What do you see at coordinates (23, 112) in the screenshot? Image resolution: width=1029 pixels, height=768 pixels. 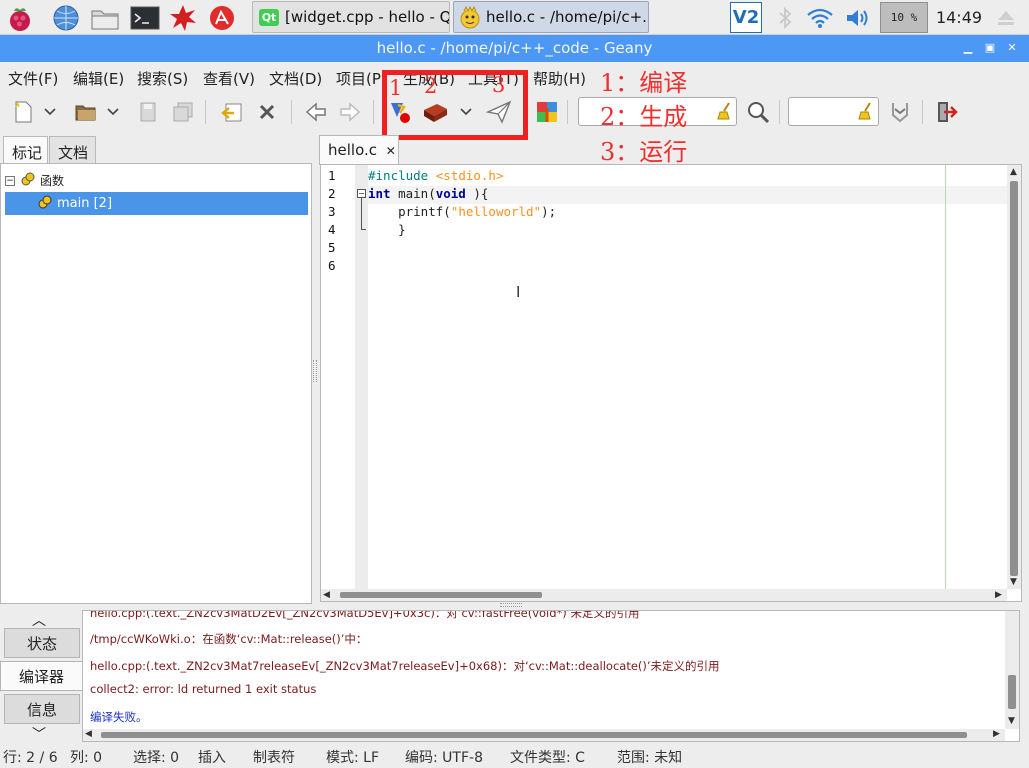 I see `new-file-icon` at bounding box center [23, 112].